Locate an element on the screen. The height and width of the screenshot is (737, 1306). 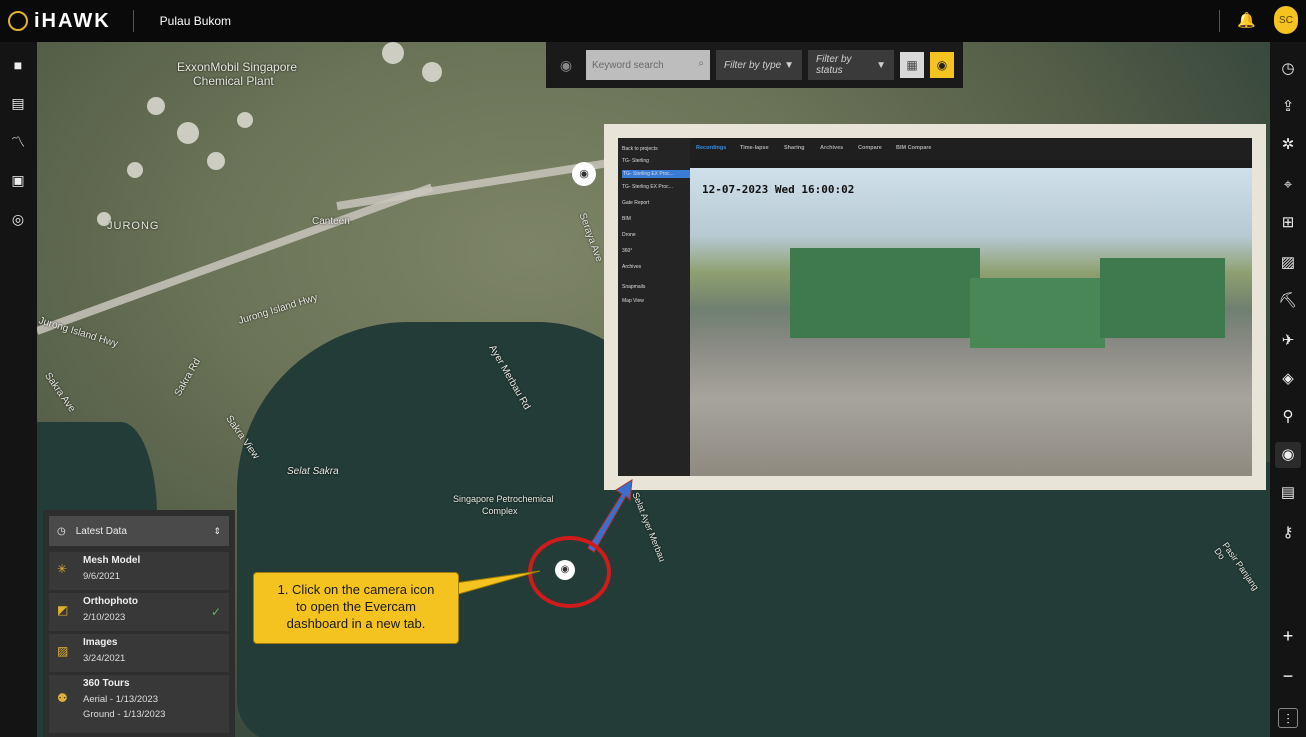
layer-date: Ground - 1/13/2023 is located at coordinates (124, 714).